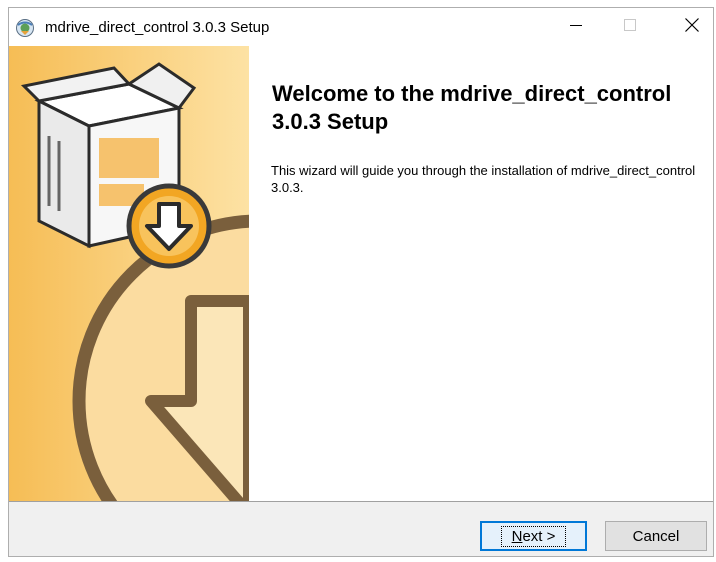 The image size is (716, 562). I want to click on cancel-button-label: Cancel, so click(656, 536).